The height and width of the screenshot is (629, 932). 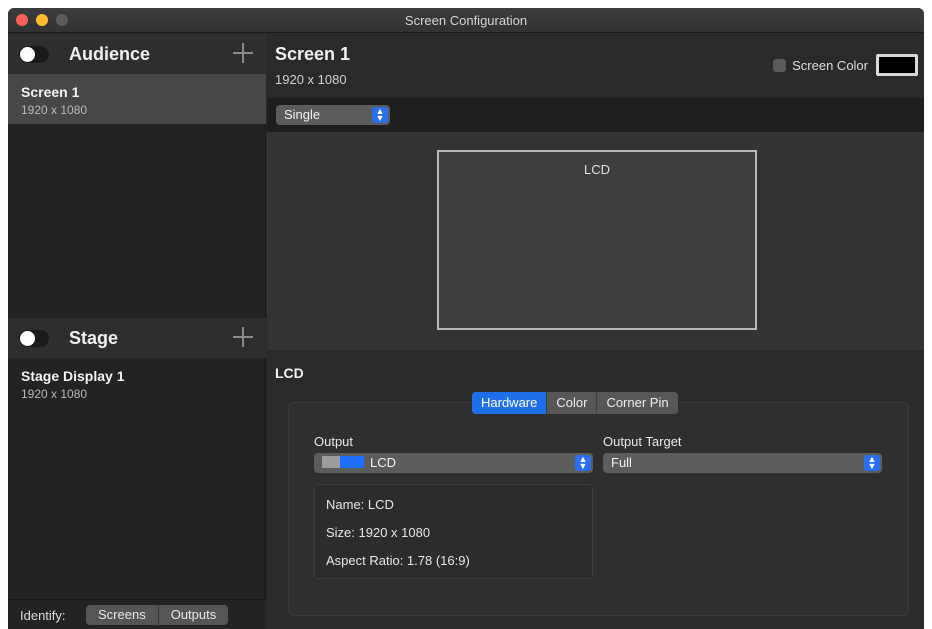 What do you see at coordinates (378, 532) in the screenshot?
I see `output-size-info: Size: 1920 x 1080` at bounding box center [378, 532].